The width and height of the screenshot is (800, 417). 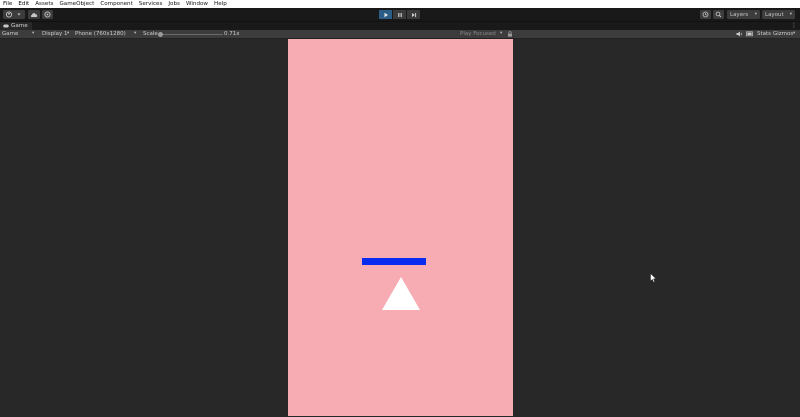 I want to click on history-button, so click(x=705, y=14).